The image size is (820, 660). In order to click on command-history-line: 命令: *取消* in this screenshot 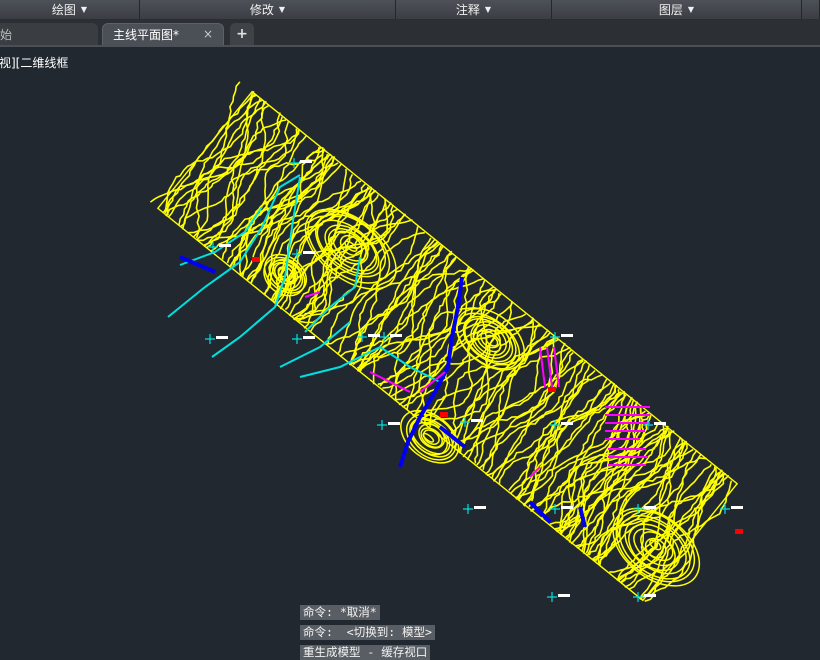, I will do `click(340, 612)`.